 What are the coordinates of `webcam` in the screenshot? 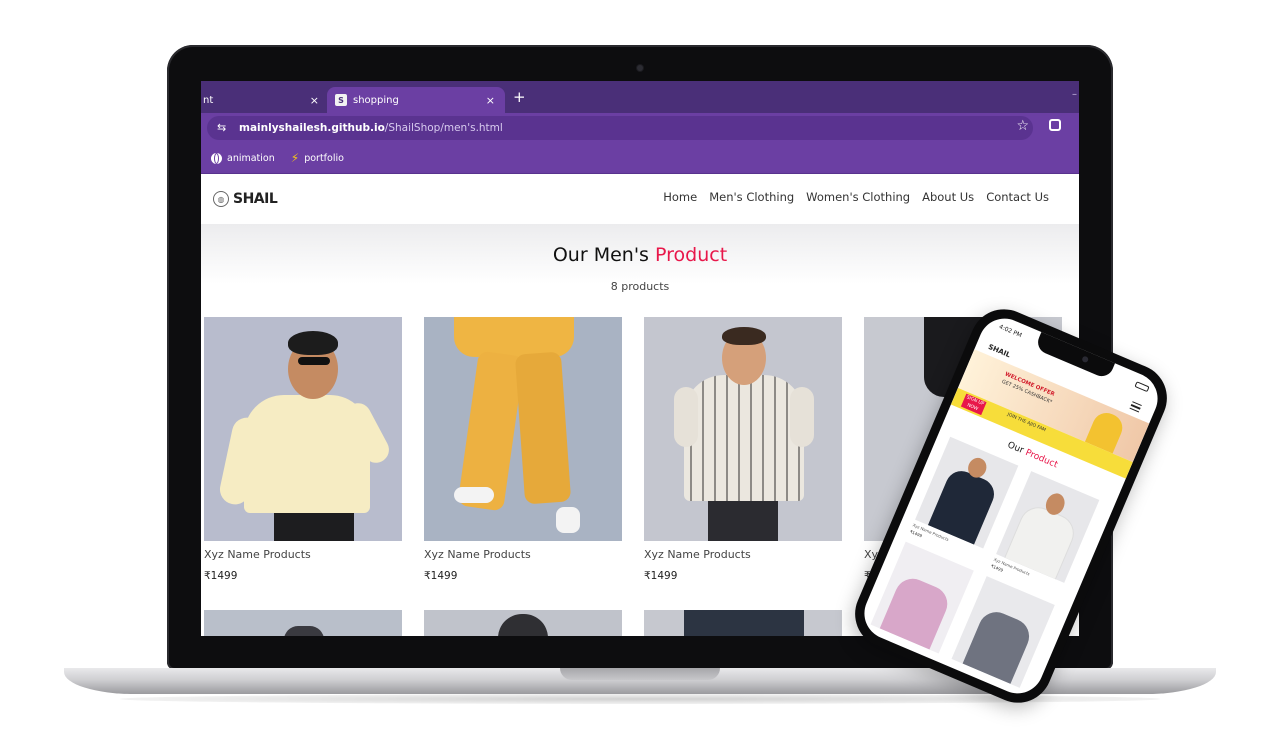 It's located at (640, 68).